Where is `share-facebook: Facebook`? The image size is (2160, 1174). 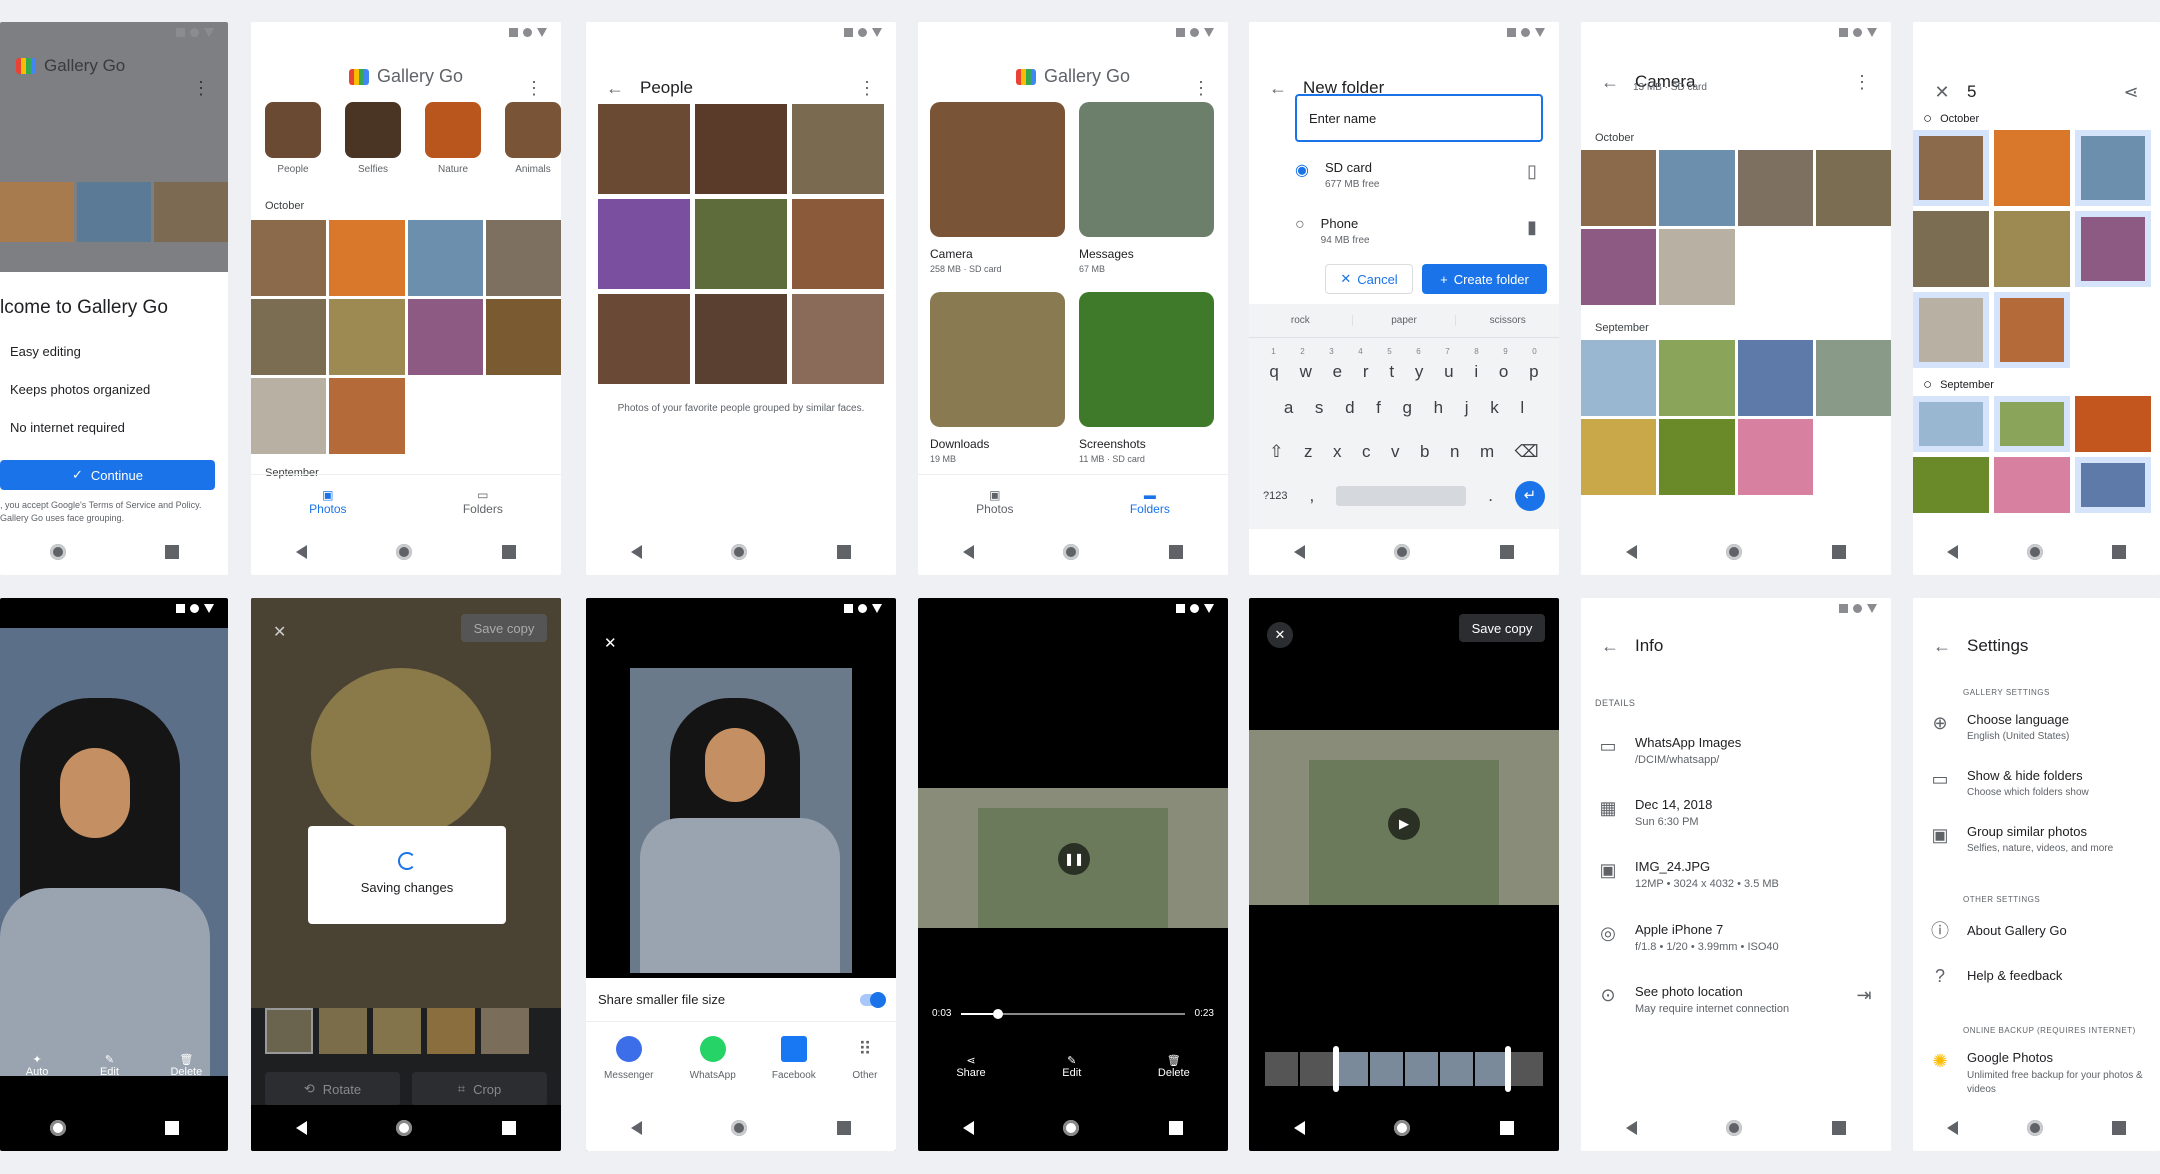
share-facebook: Facebook is located at coordinates (794, 1058).